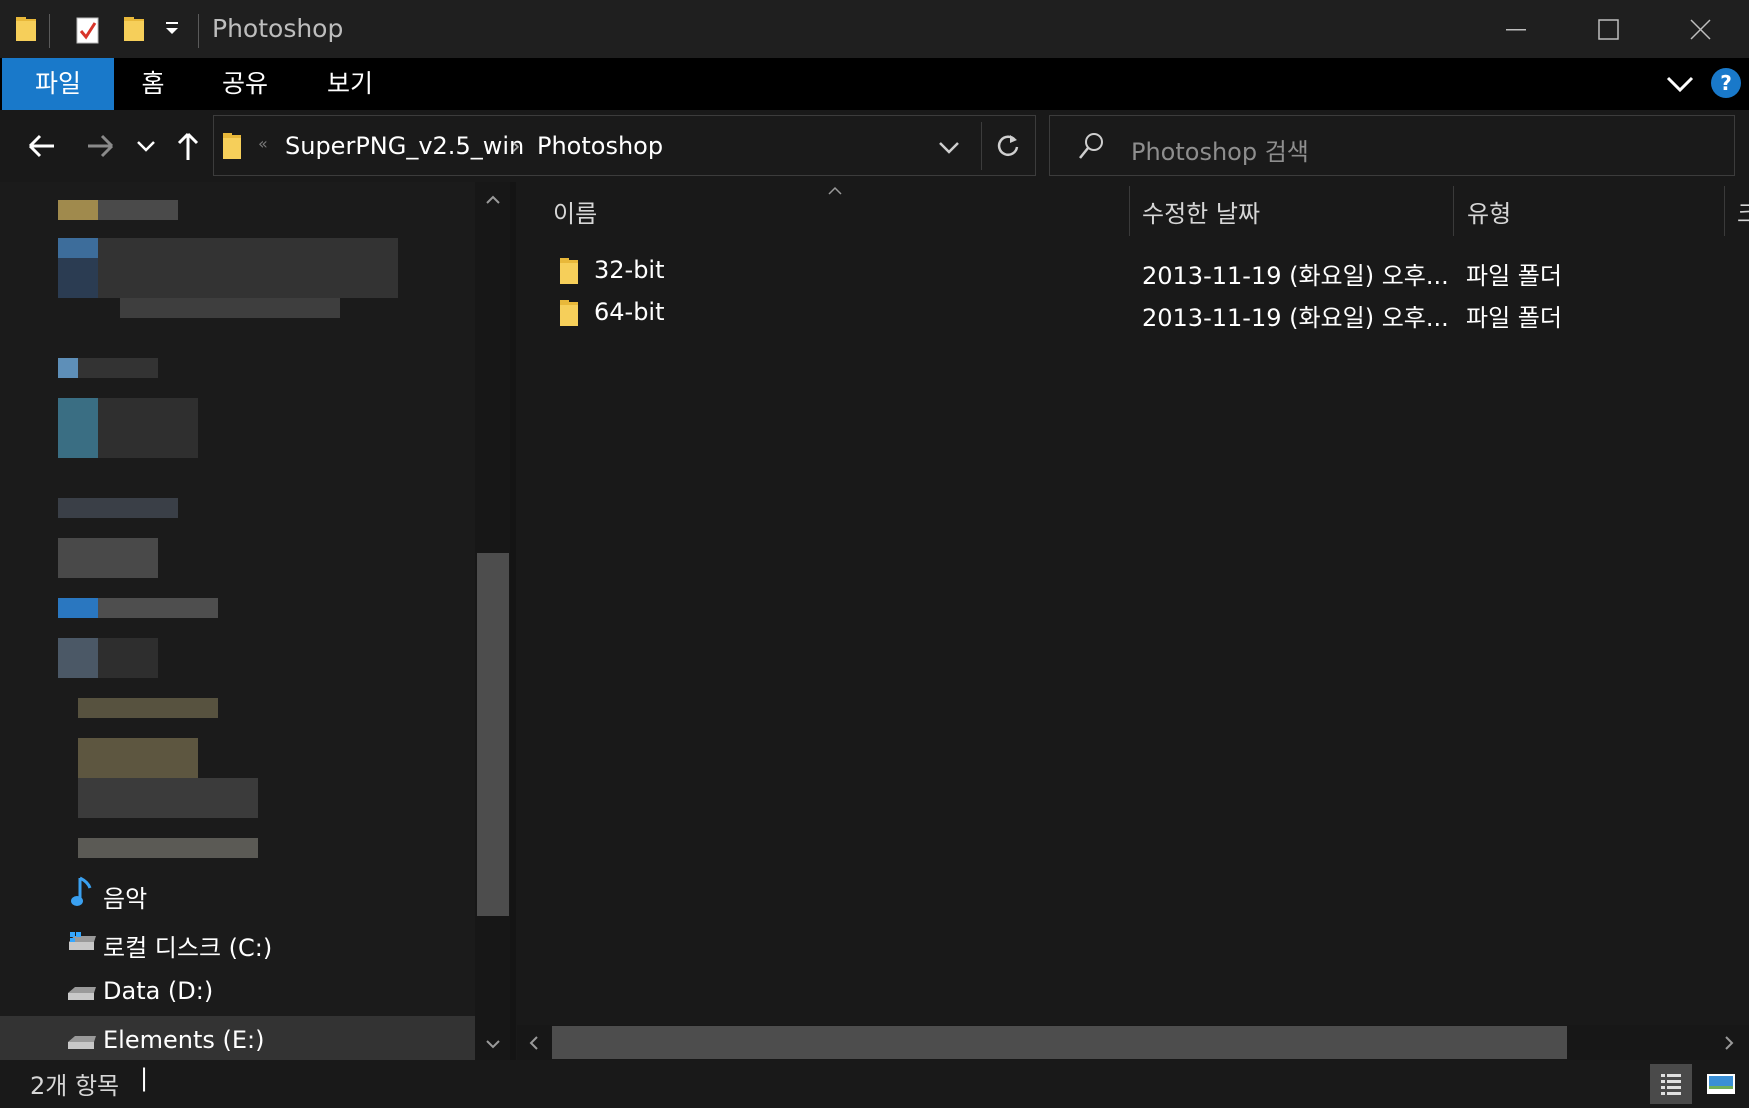  Describe the element at coordinates (835, 191) in the screenshot. I see `sort-ascending-icon` at that location.